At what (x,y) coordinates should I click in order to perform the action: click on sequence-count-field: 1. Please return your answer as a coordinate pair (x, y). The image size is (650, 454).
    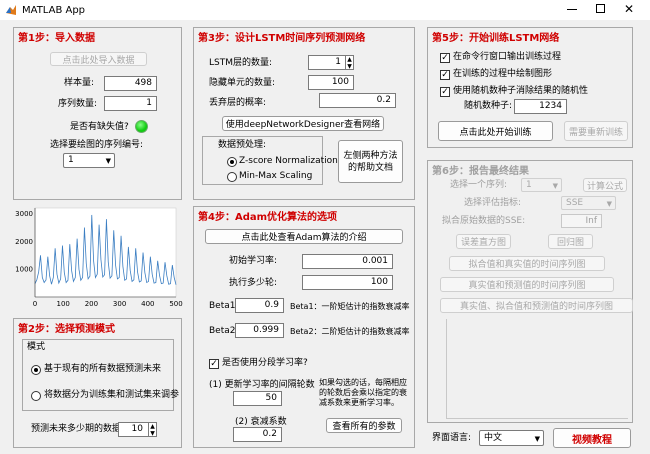
    Looking at the image, I should click on (130, 103).